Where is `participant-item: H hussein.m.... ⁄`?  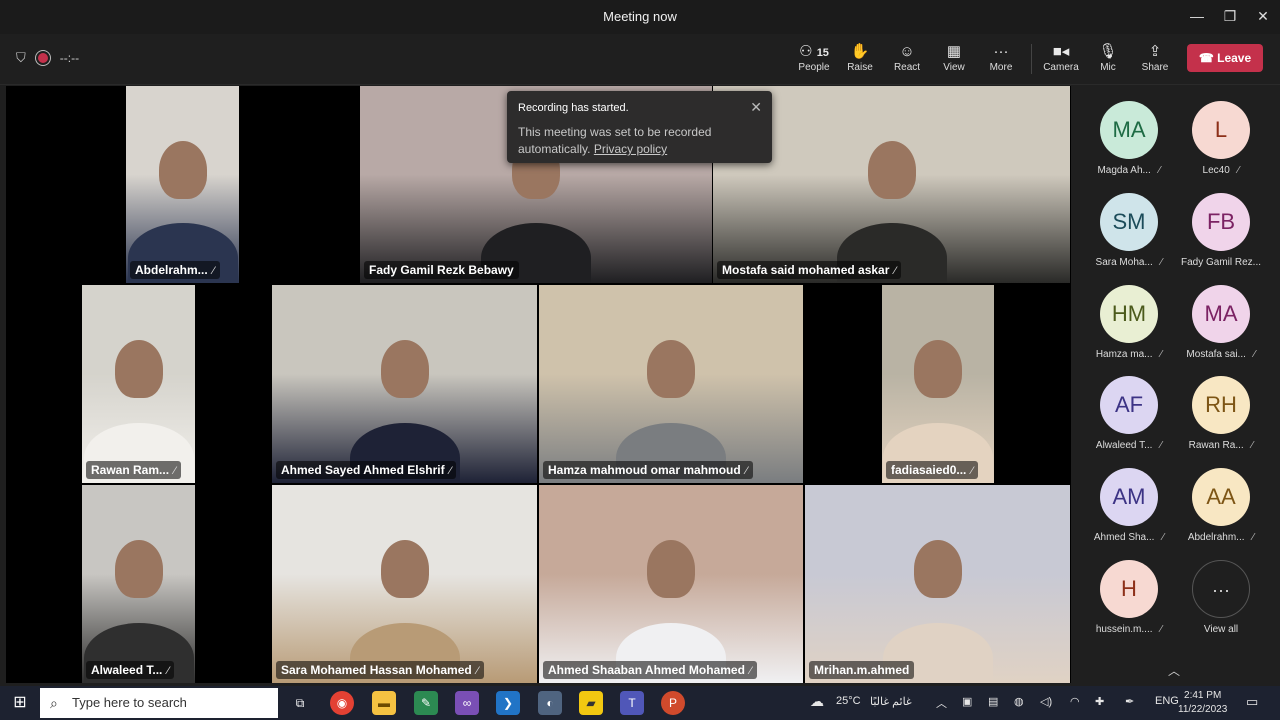
participant-item: H hussein.m.... ⁄ is located at coordinates (1129, 597).